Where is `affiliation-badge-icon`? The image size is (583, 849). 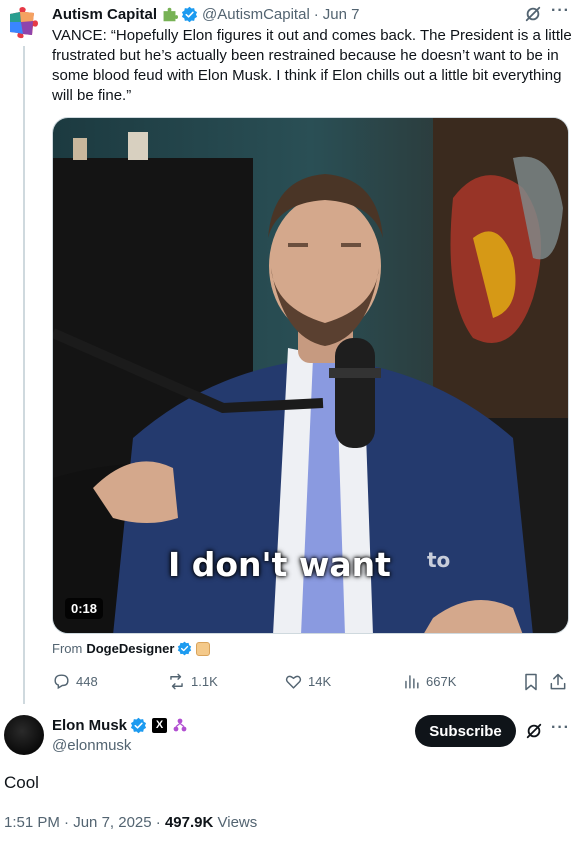
affiliation-badge-icon is located at coordinates (203, 648).